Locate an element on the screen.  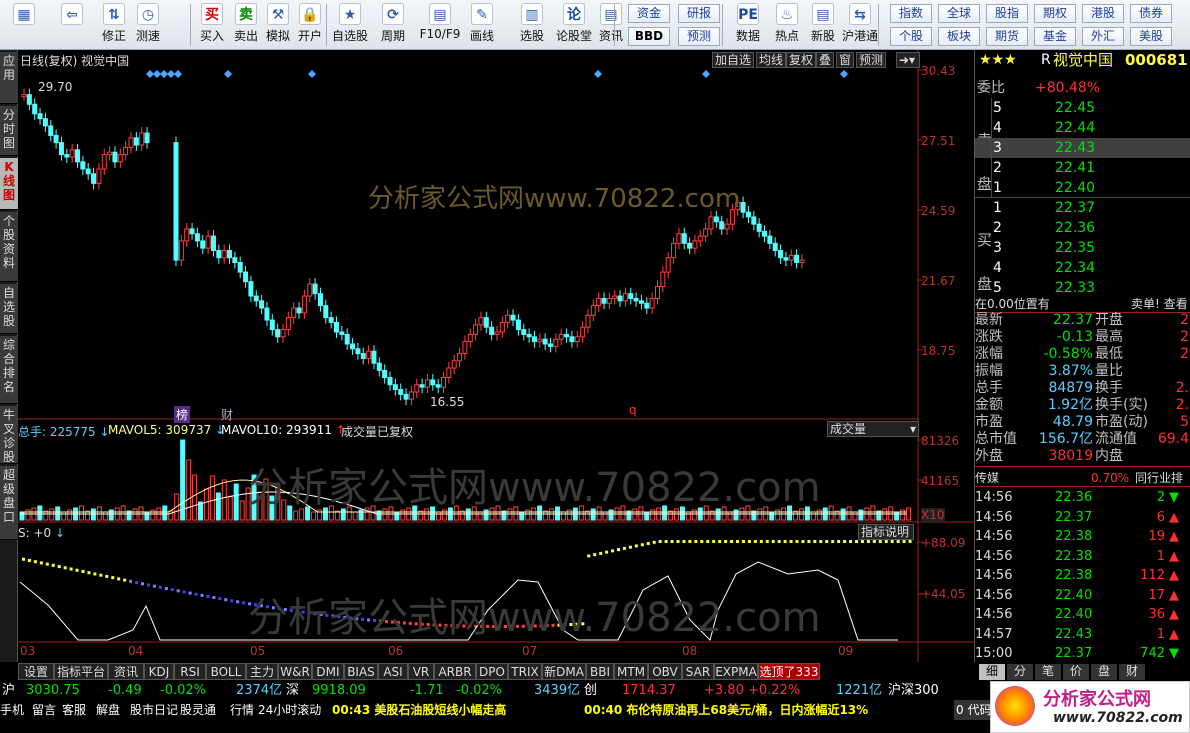
chart-btn-复权: 复权 is located at coordinates (801, 60).